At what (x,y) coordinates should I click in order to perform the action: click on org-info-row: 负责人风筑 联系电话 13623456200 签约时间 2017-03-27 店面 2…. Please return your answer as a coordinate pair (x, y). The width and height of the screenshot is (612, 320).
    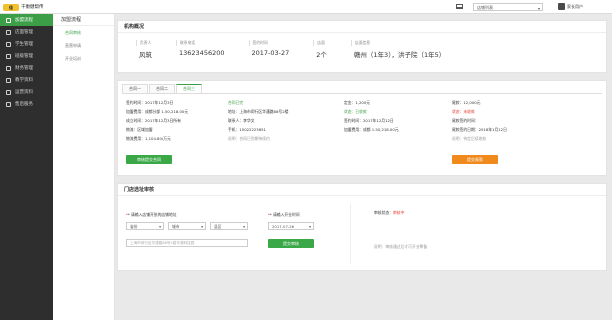
    Looking at the image, I should click on (362, 46).